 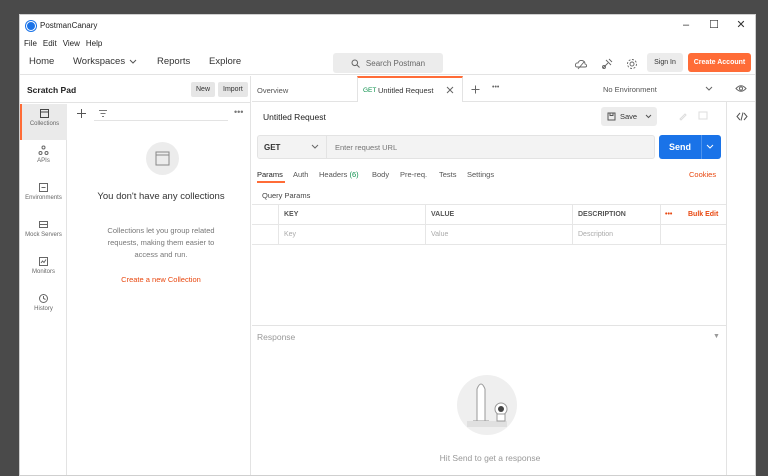 What do you see at coordinates (611, 116) in the screenshot?
I see `save-icon` at bounding box center [611, 116].